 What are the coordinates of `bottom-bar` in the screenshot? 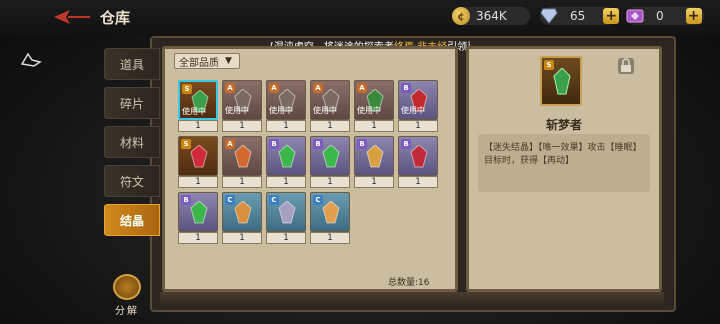 It's located at (412, 299).